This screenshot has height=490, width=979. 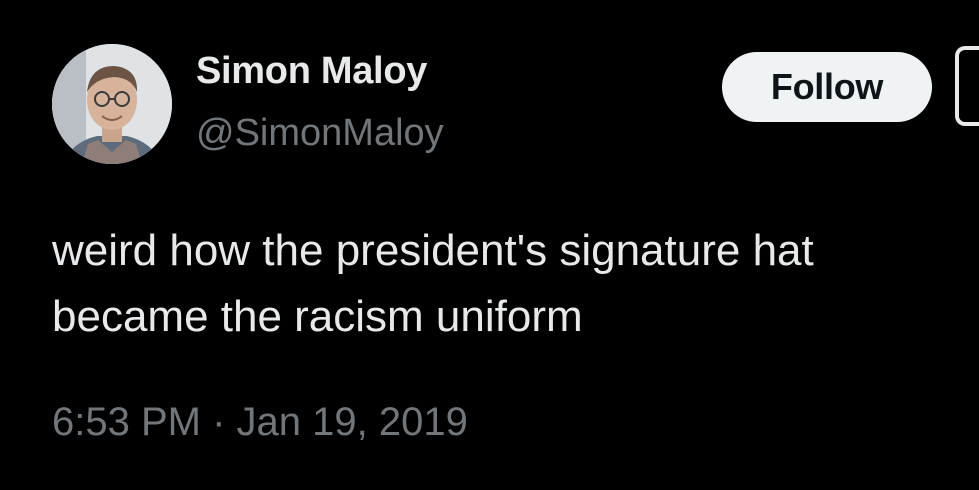 I want to click on tweet-timestamp: 6:53 PM · Jan 19, 2019, so click(x=260, y=422).